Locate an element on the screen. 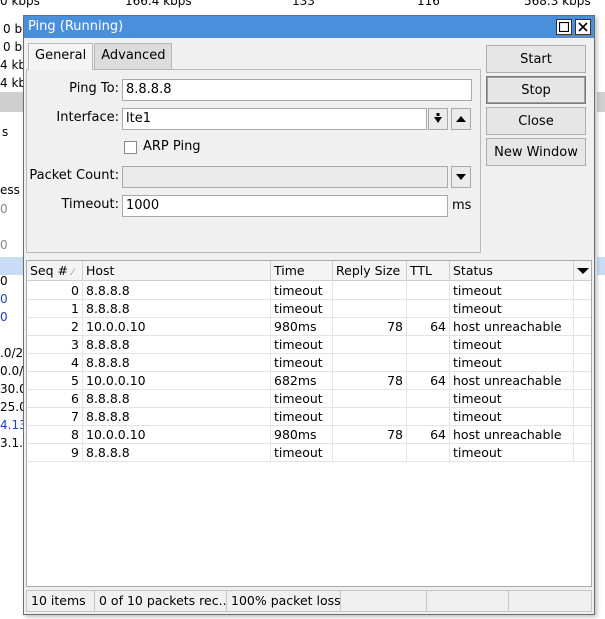  column-header-status: Status is located at coordinates (512, 271).